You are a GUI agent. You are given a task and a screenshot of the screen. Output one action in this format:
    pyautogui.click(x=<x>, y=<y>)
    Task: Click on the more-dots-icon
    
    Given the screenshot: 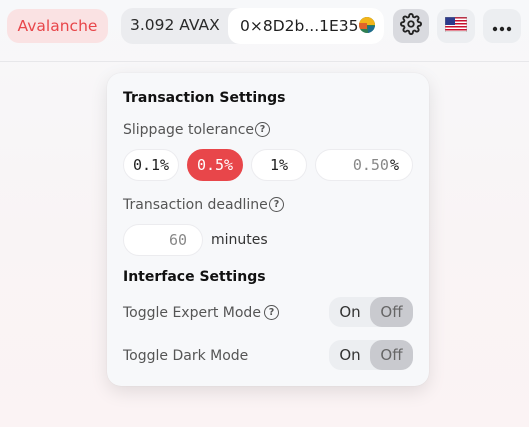 What is the action you would take?
    pyautogui.click(x=502, y=26)
    